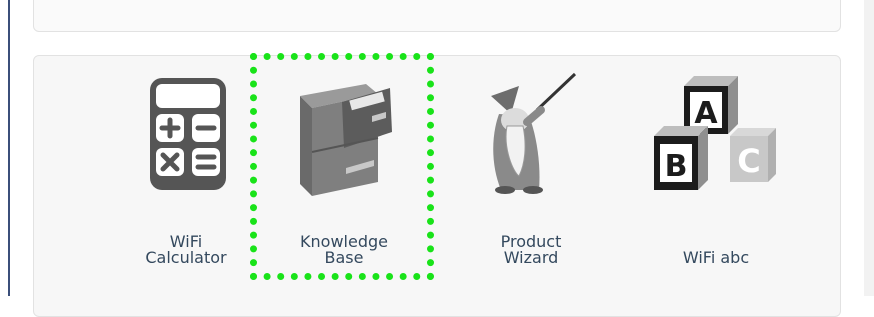 The height and width of the screenshot is (317, 874). What do you see at coordinates (676, 166) in the screenshot?
I see `block-b-letter: B` at bounding box center [676, 166].